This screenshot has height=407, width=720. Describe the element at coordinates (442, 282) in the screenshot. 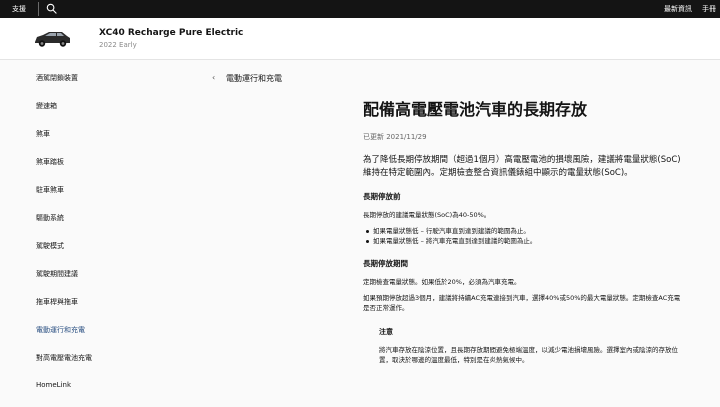

I see `section-text-check-soc: 定期檢查電量狀態。如果低於20%，必須為汽車充電。` at that location.